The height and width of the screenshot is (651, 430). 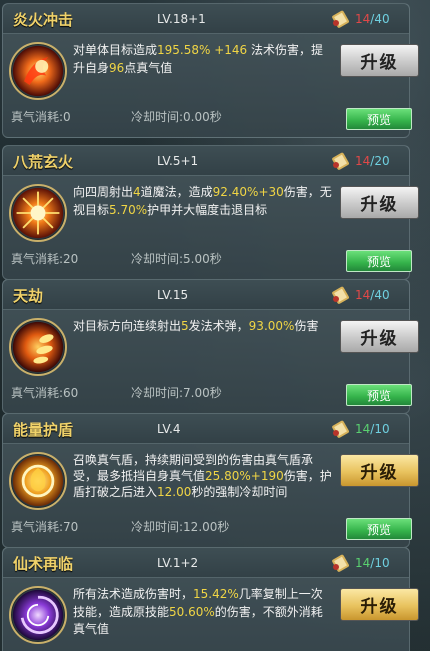 What do you see at coordinates (148, 67) in the screenshot?
I see `description-text: 点真气值` at bounding box center [148, 67].